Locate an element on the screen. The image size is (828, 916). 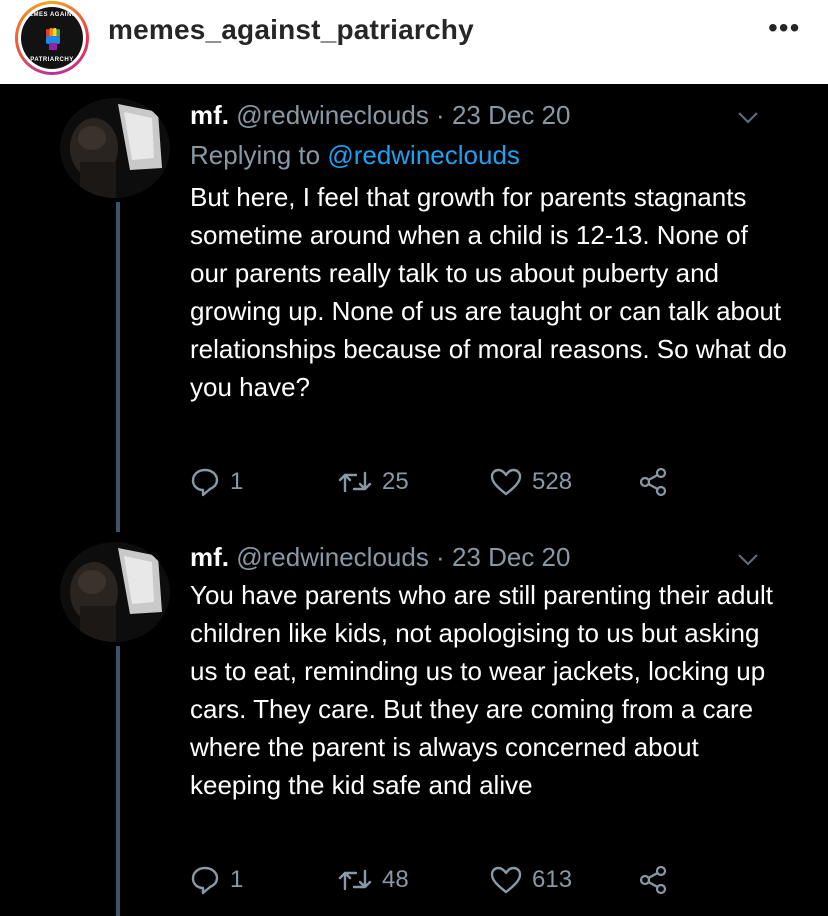
like-count: 613 is located at coordinates (552, 879).